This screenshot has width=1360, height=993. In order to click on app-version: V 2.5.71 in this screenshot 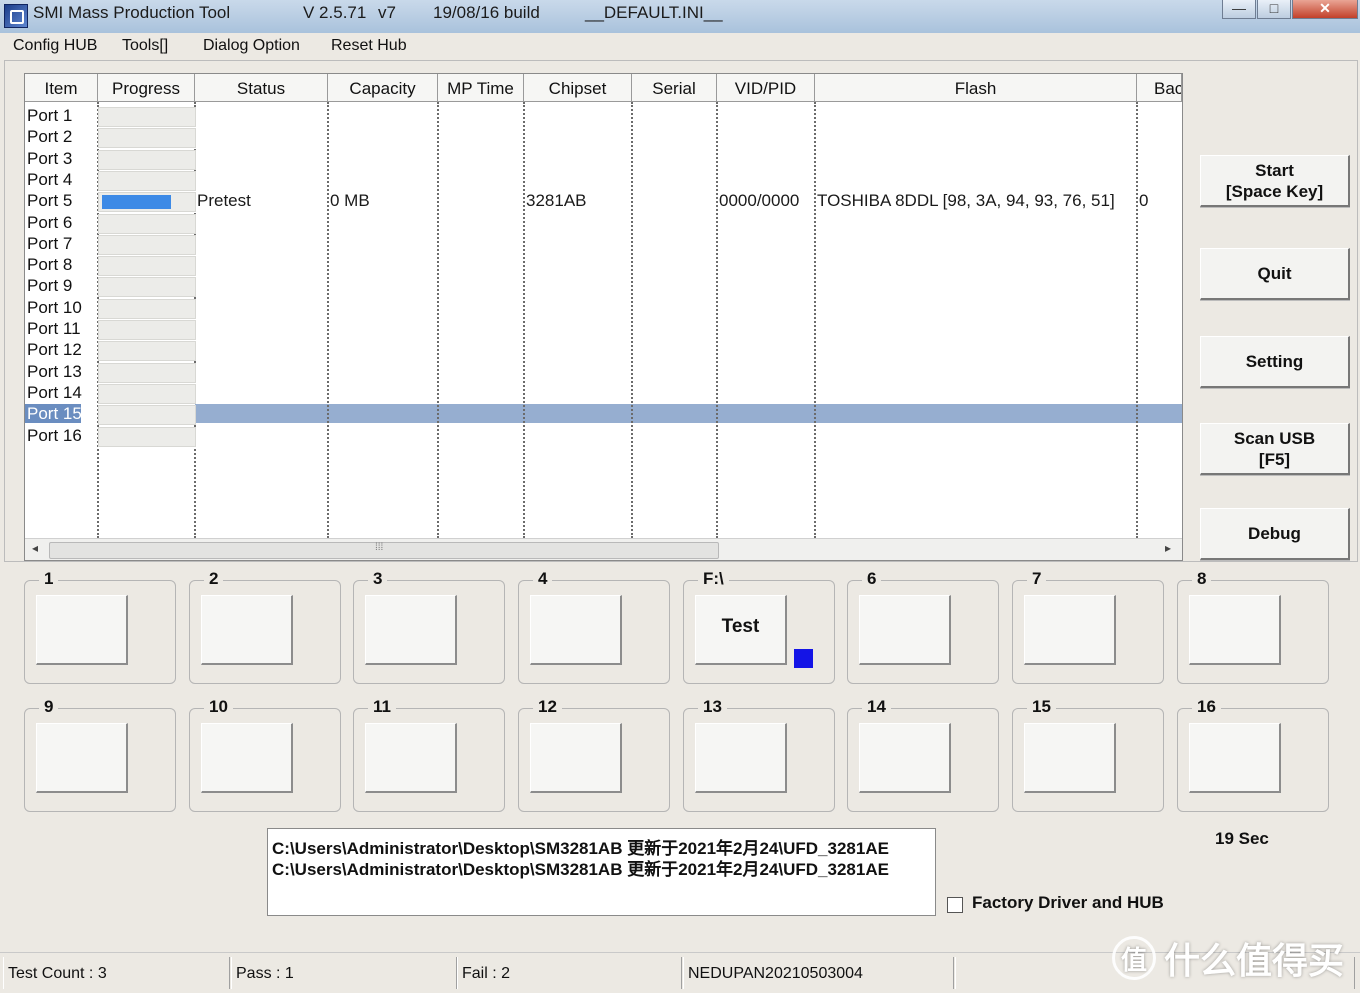, I will do `click(335, 12)`.